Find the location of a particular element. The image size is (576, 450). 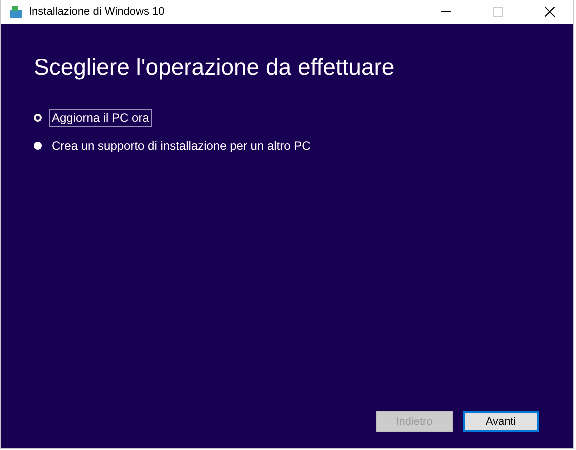

setup-icon is located at coordinates (16, 12).